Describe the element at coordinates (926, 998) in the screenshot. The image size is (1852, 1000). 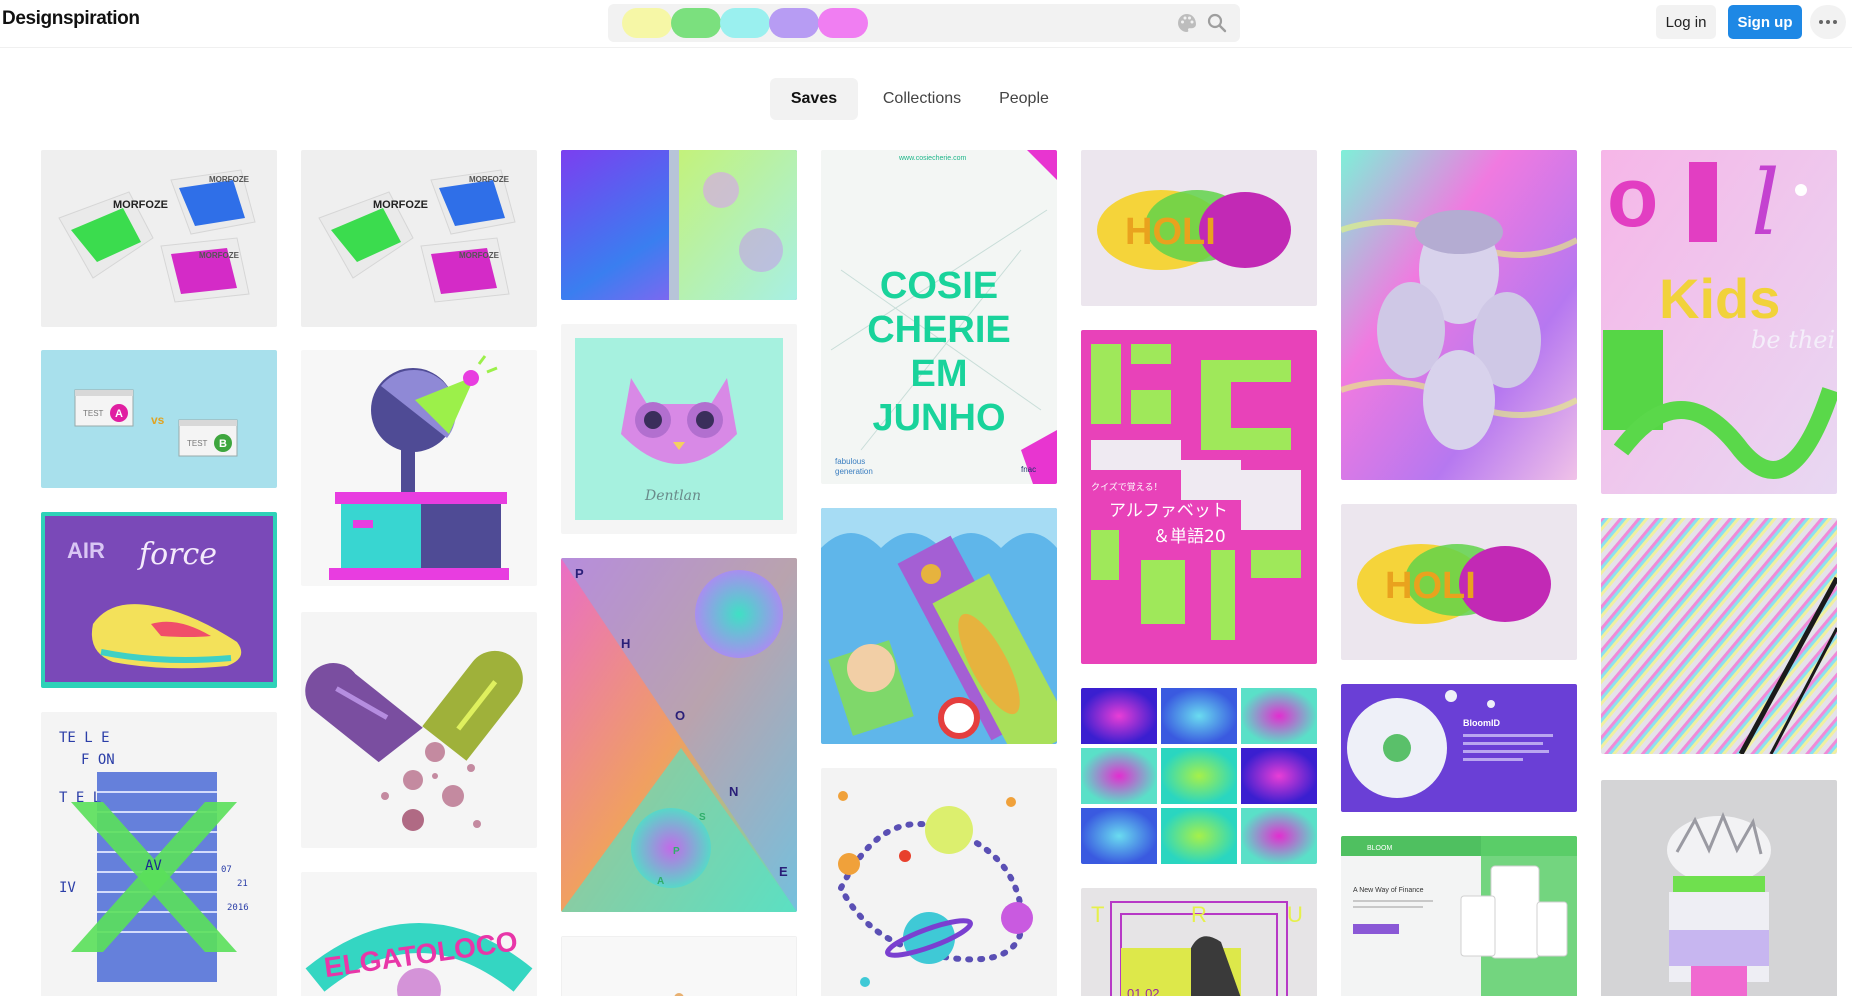
I see `bottom-edge` at that location.